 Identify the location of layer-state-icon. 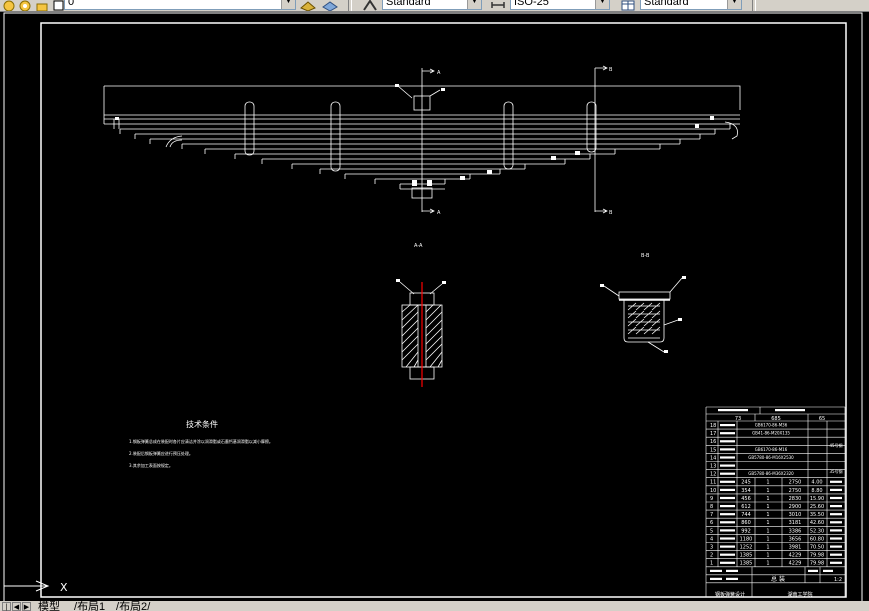
(9, 5).